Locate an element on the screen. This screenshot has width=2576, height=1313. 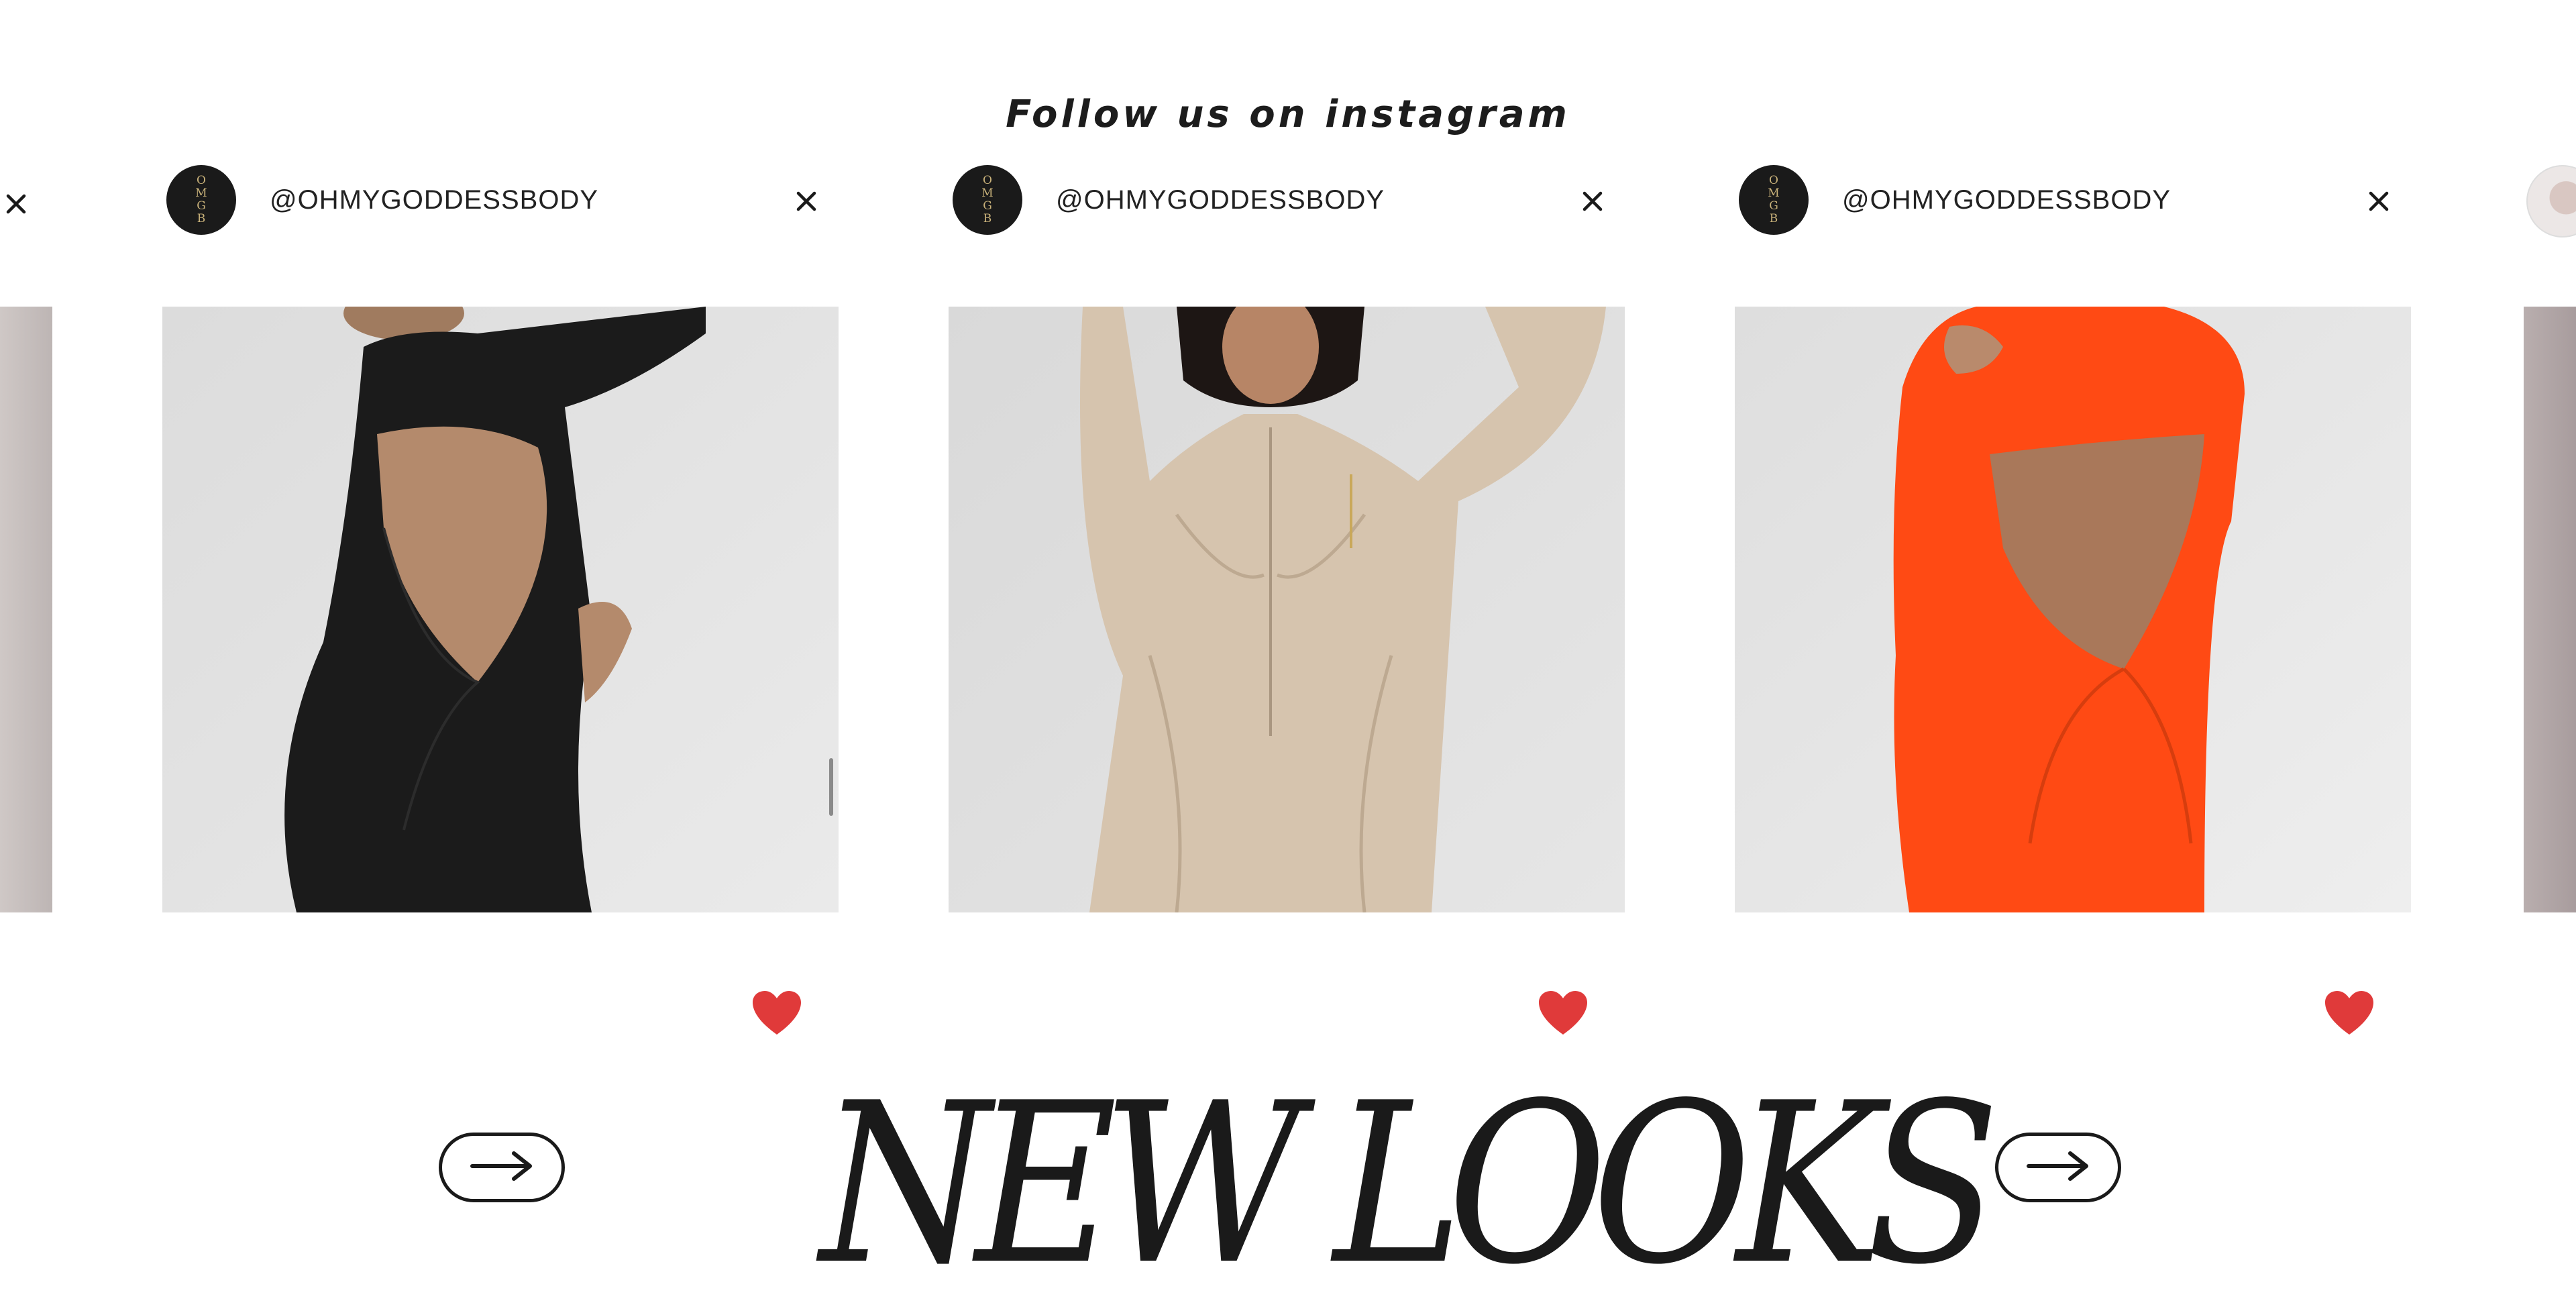
section-title: NEW LOOKS is located at coordinates (1410, 1184).